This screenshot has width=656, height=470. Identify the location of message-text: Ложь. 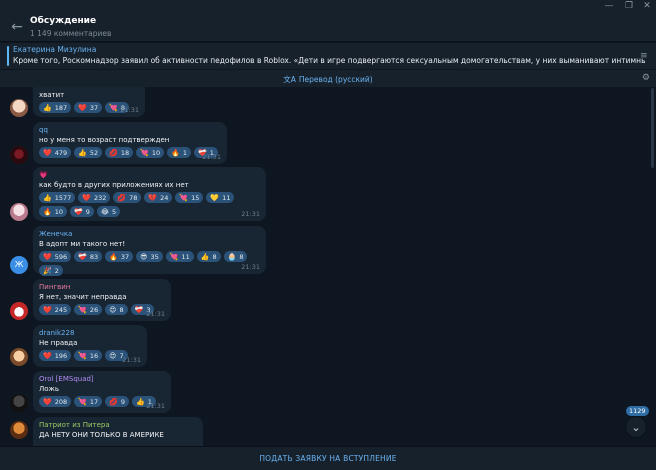
(49, 389).